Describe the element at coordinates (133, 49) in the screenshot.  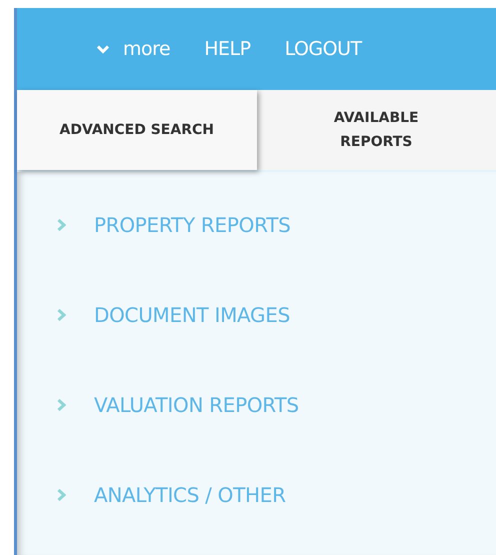
I see `more-menu: more` at that location.